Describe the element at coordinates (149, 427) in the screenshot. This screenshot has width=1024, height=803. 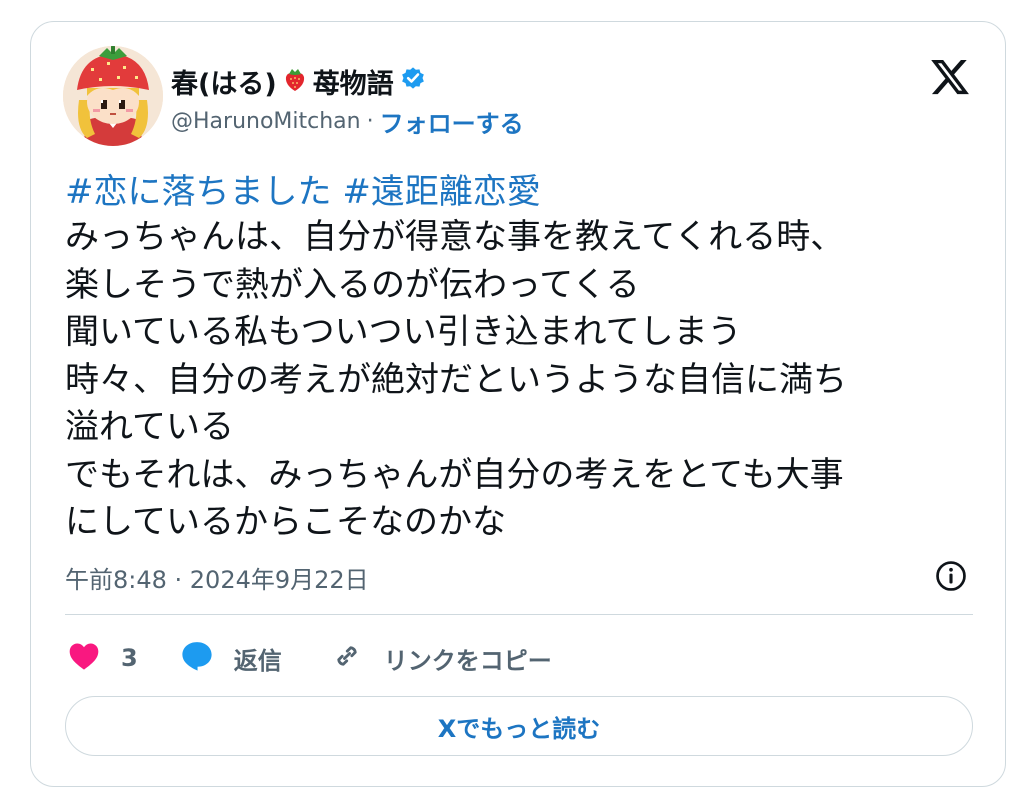
I see `tweet-text-line: 溢れている` at that location.